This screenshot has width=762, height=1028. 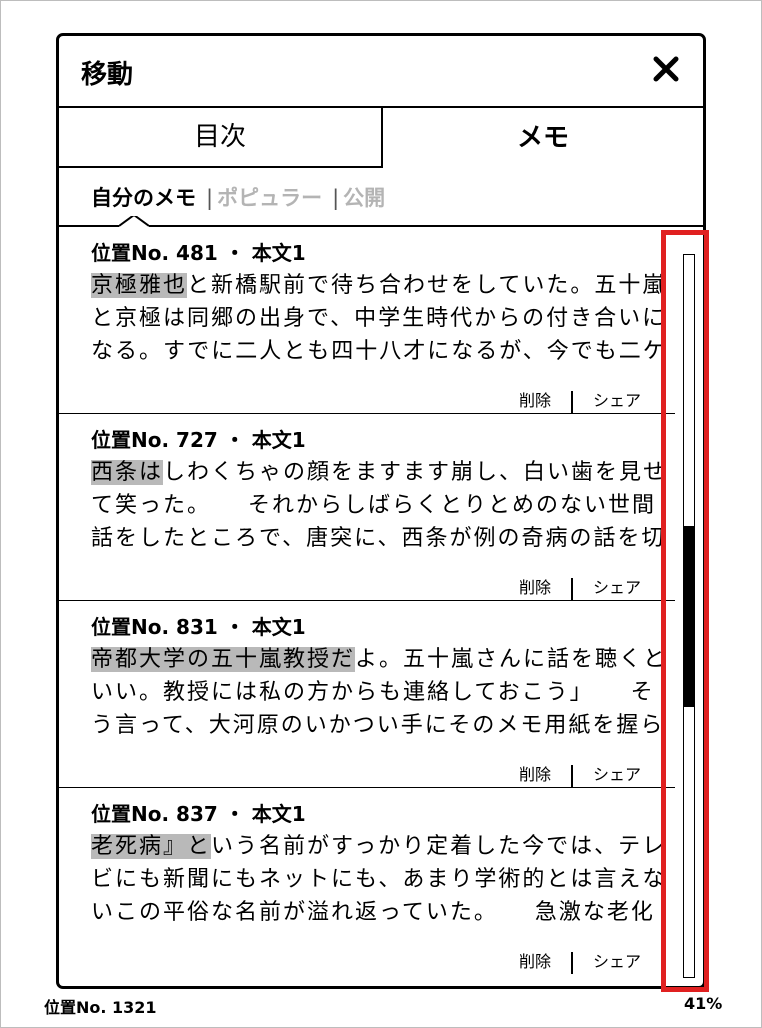 I want to click on memo-line: と京極は同郷の出身で、中学生時代からの付き合いに, so click(x=379, y=318).